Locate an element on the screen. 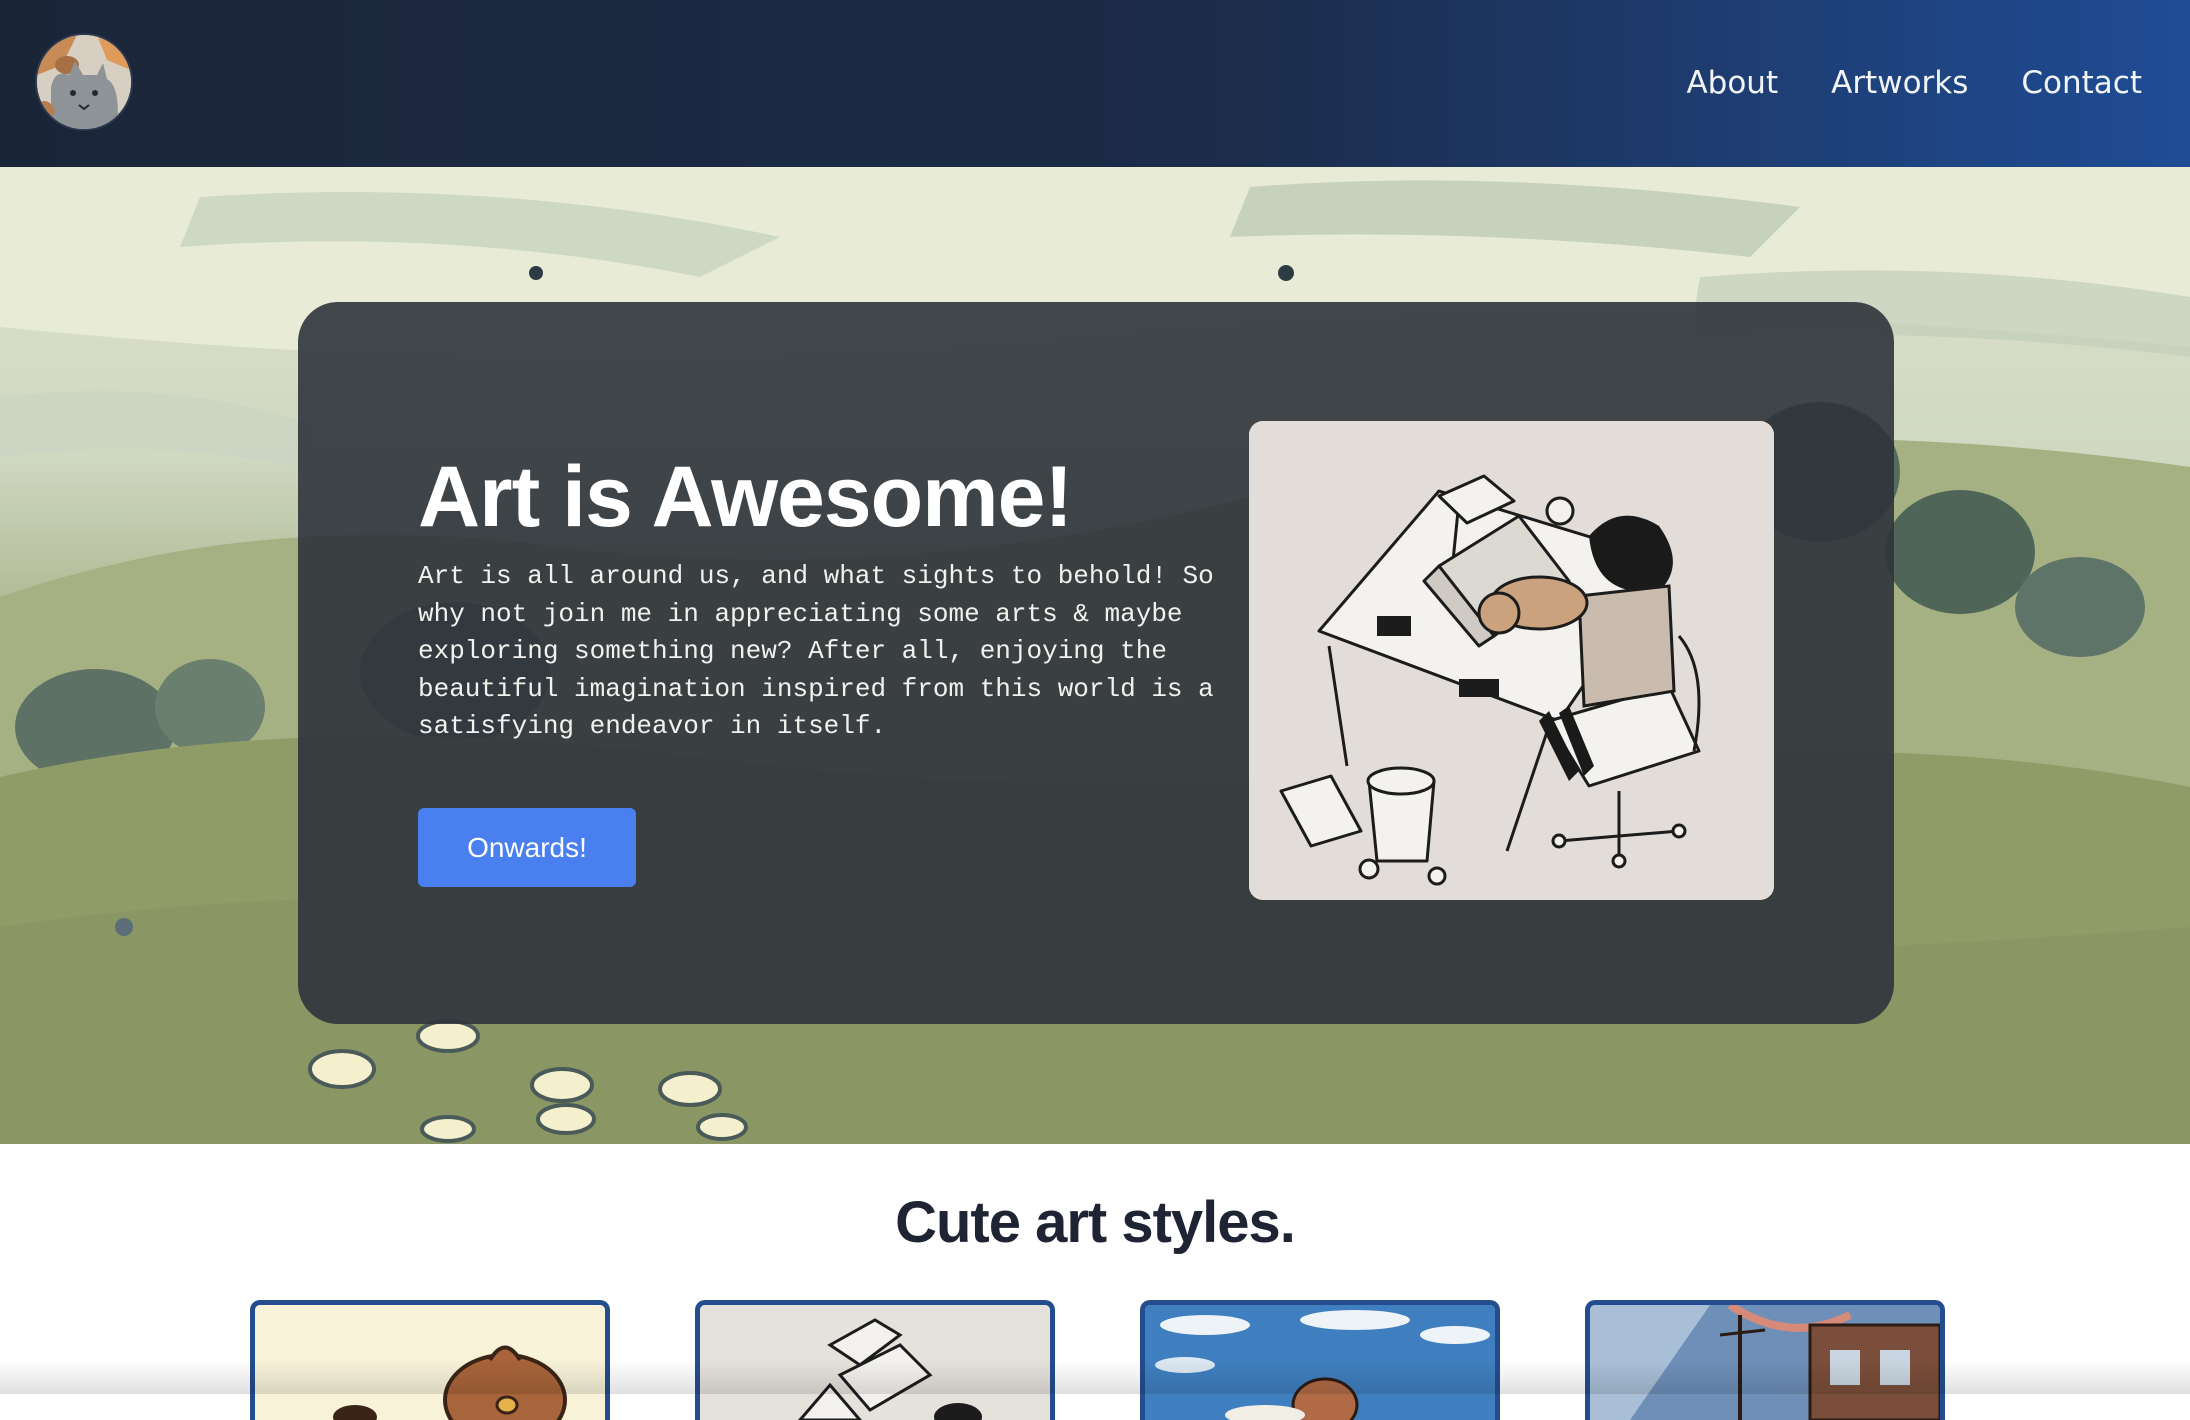  nav-menu: About Artworks Contact is located at coordinates (1914, 83).